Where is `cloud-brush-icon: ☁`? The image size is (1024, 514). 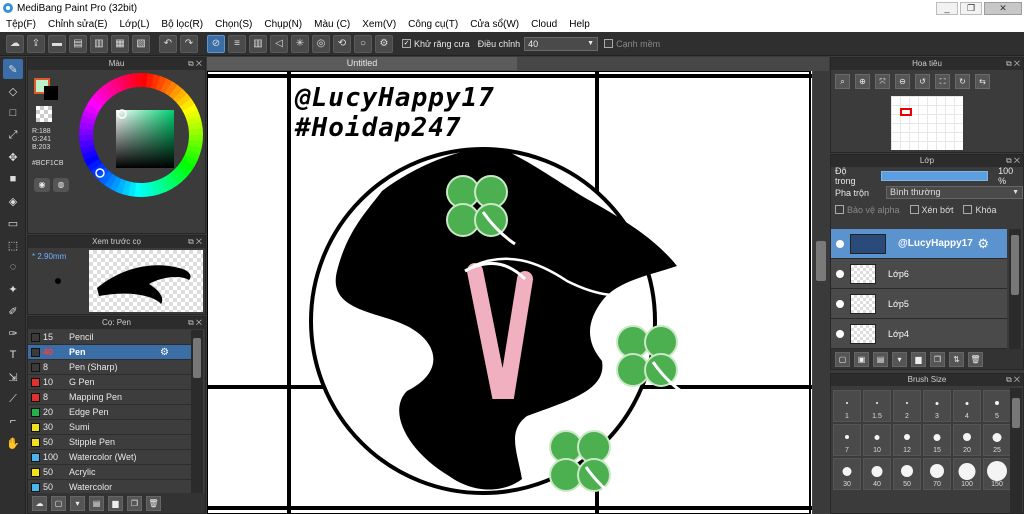 cloud-brush-icon: ☁ is located at coordinates (39, 503).